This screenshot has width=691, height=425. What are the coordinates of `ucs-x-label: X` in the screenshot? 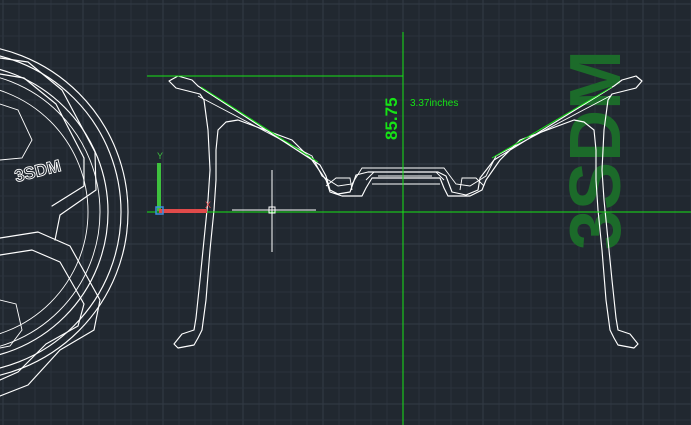 It's located at (208, 205).